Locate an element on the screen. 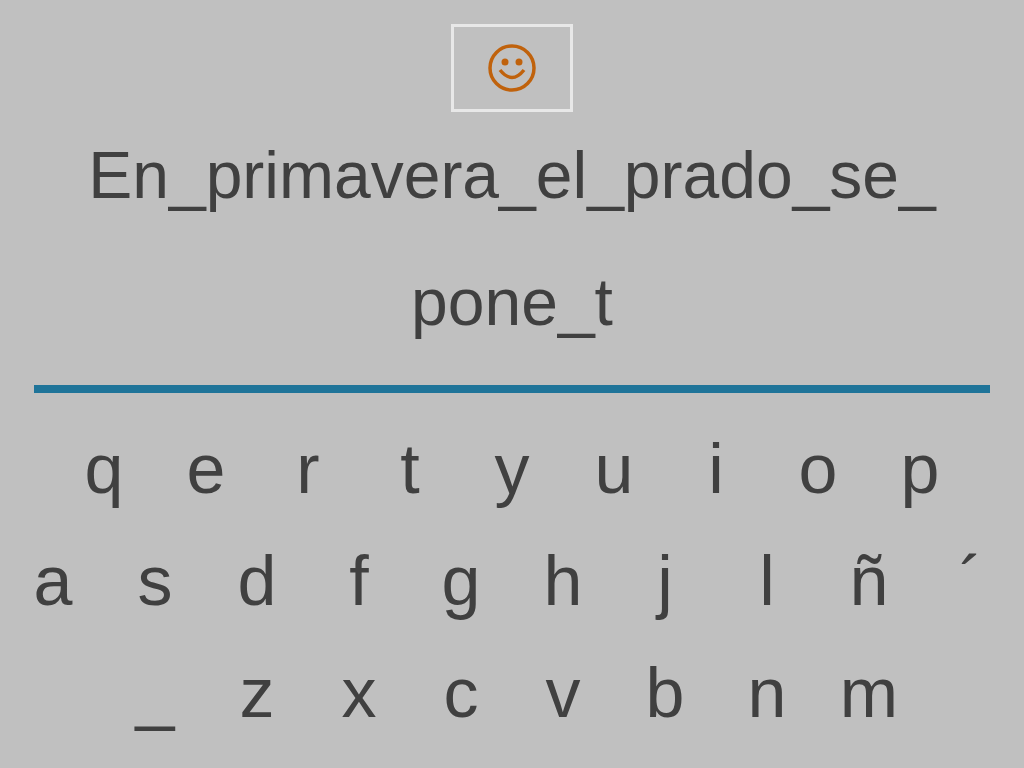 Image resolution: width=1024 pixels, height=768 pixels. phrase-line: En_primavera_el_prado_se_ is located at coordinates (512, 175).